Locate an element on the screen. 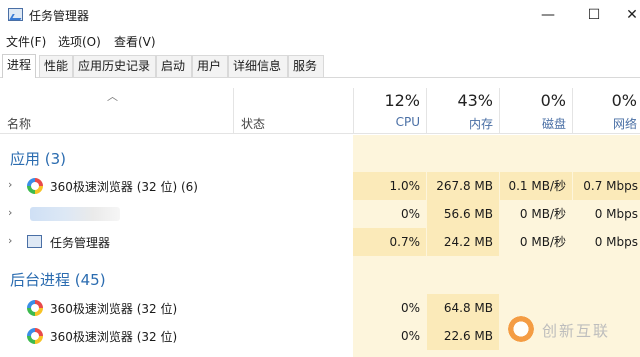 This screenshot has width=640, height=357. watermark: 创新互联 is located at coordinates (570, 330).